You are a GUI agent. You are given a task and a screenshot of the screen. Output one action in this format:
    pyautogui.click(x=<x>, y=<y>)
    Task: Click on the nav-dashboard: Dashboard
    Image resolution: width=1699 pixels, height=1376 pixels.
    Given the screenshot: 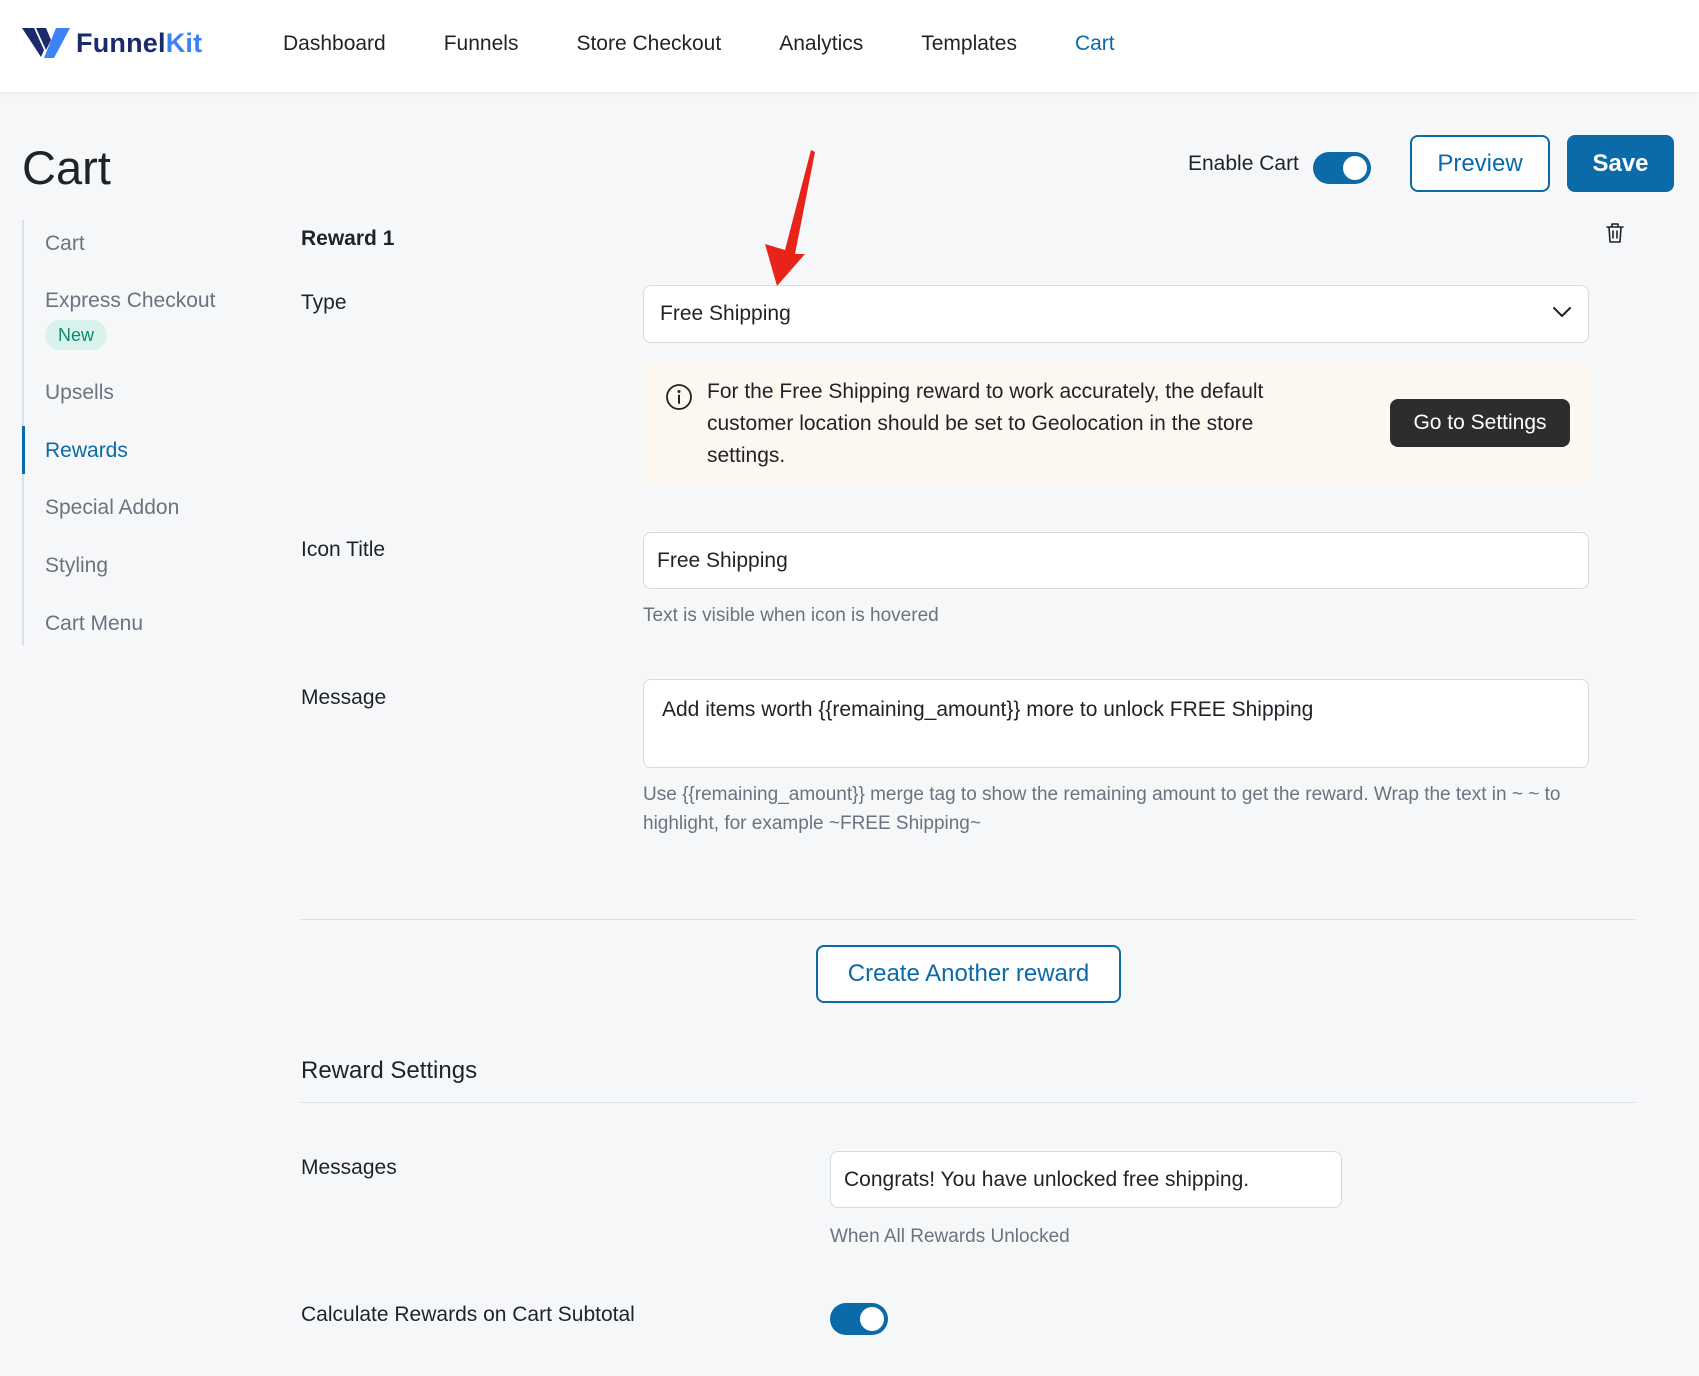 What is the action you would take?
    pyautogui.click(x=334, y=44)
    